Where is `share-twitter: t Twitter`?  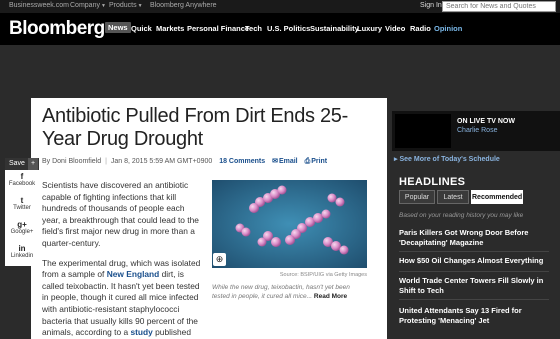 share-twitter: t Twitter is located at coordinates (22, 203).